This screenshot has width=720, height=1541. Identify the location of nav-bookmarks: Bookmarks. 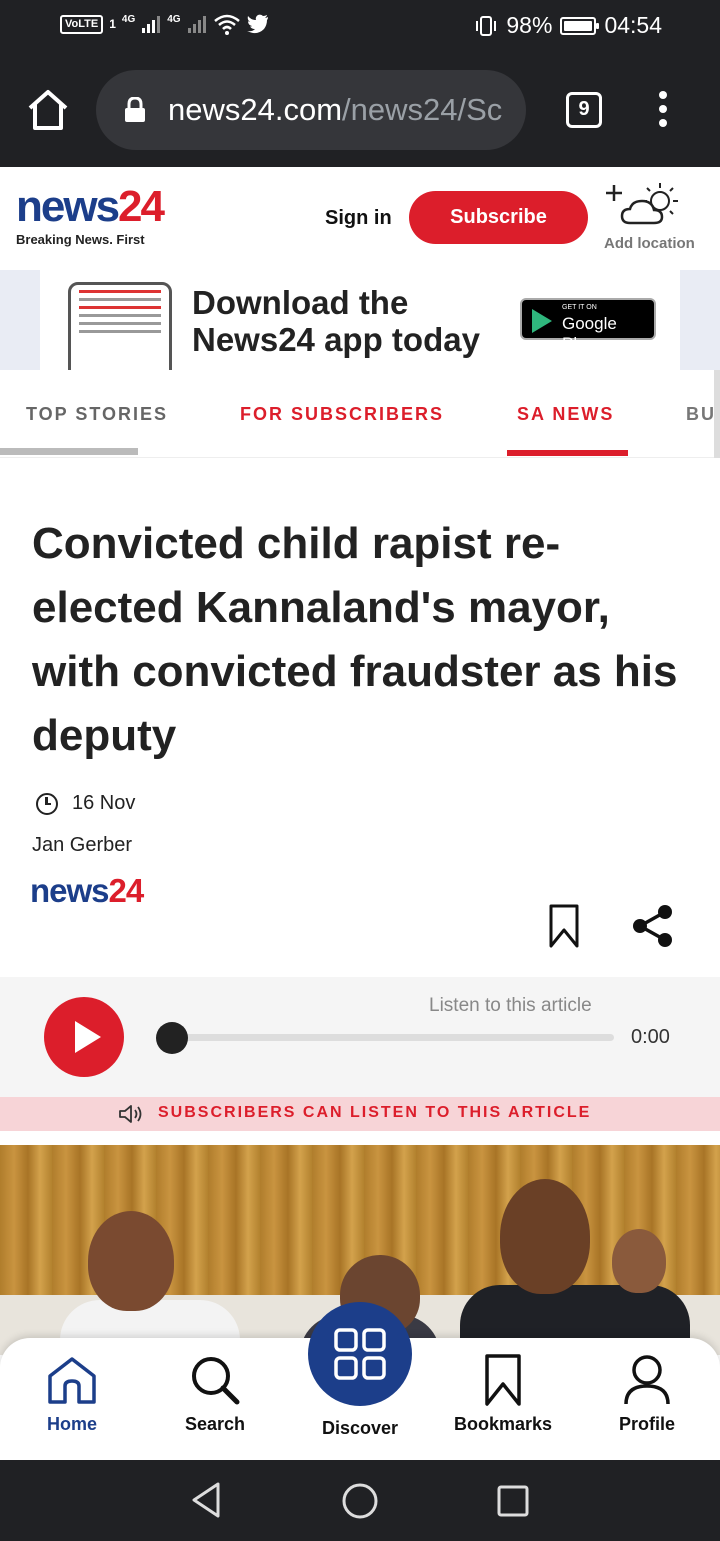
(503, 1394).